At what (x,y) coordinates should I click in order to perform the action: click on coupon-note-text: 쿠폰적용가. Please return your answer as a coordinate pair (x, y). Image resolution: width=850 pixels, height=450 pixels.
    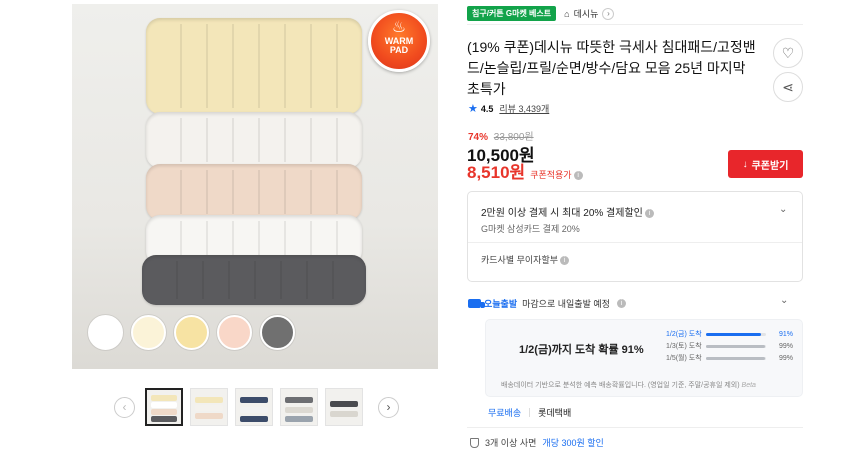
    Looking at the image, I should click on (551, 175).